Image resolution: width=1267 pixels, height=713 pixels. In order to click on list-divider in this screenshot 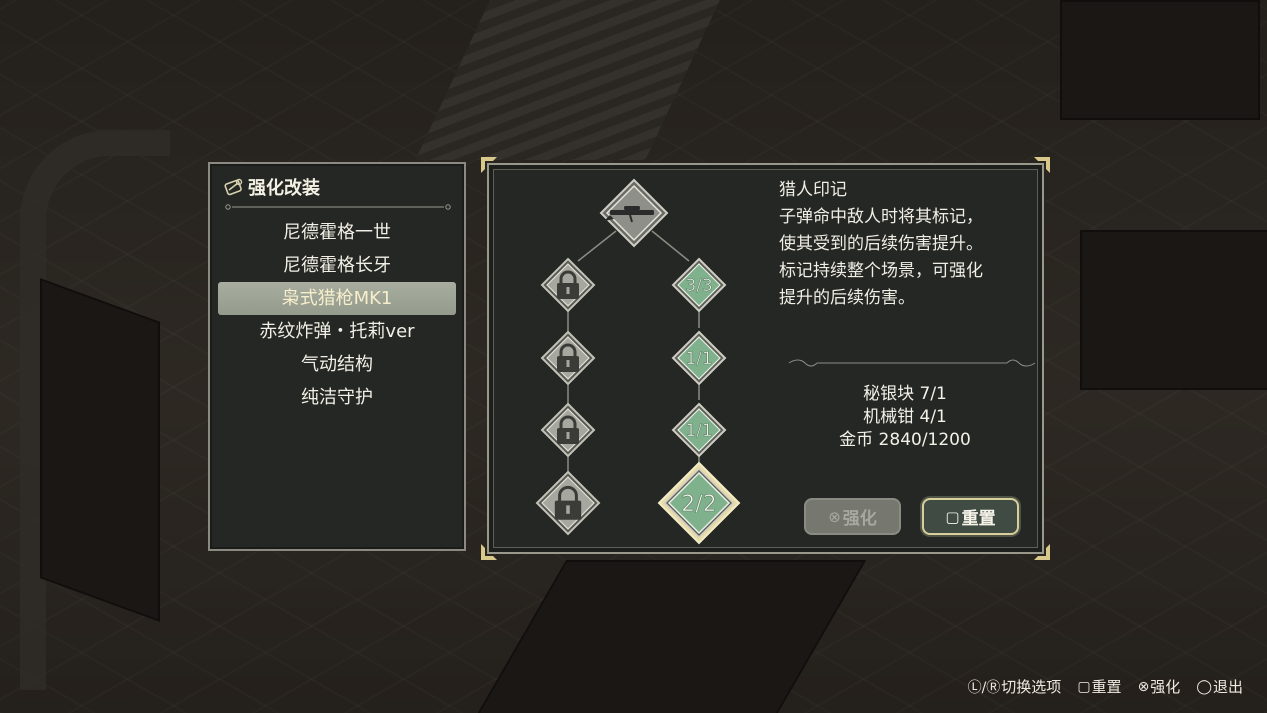, I will do `click(338, 207)`.